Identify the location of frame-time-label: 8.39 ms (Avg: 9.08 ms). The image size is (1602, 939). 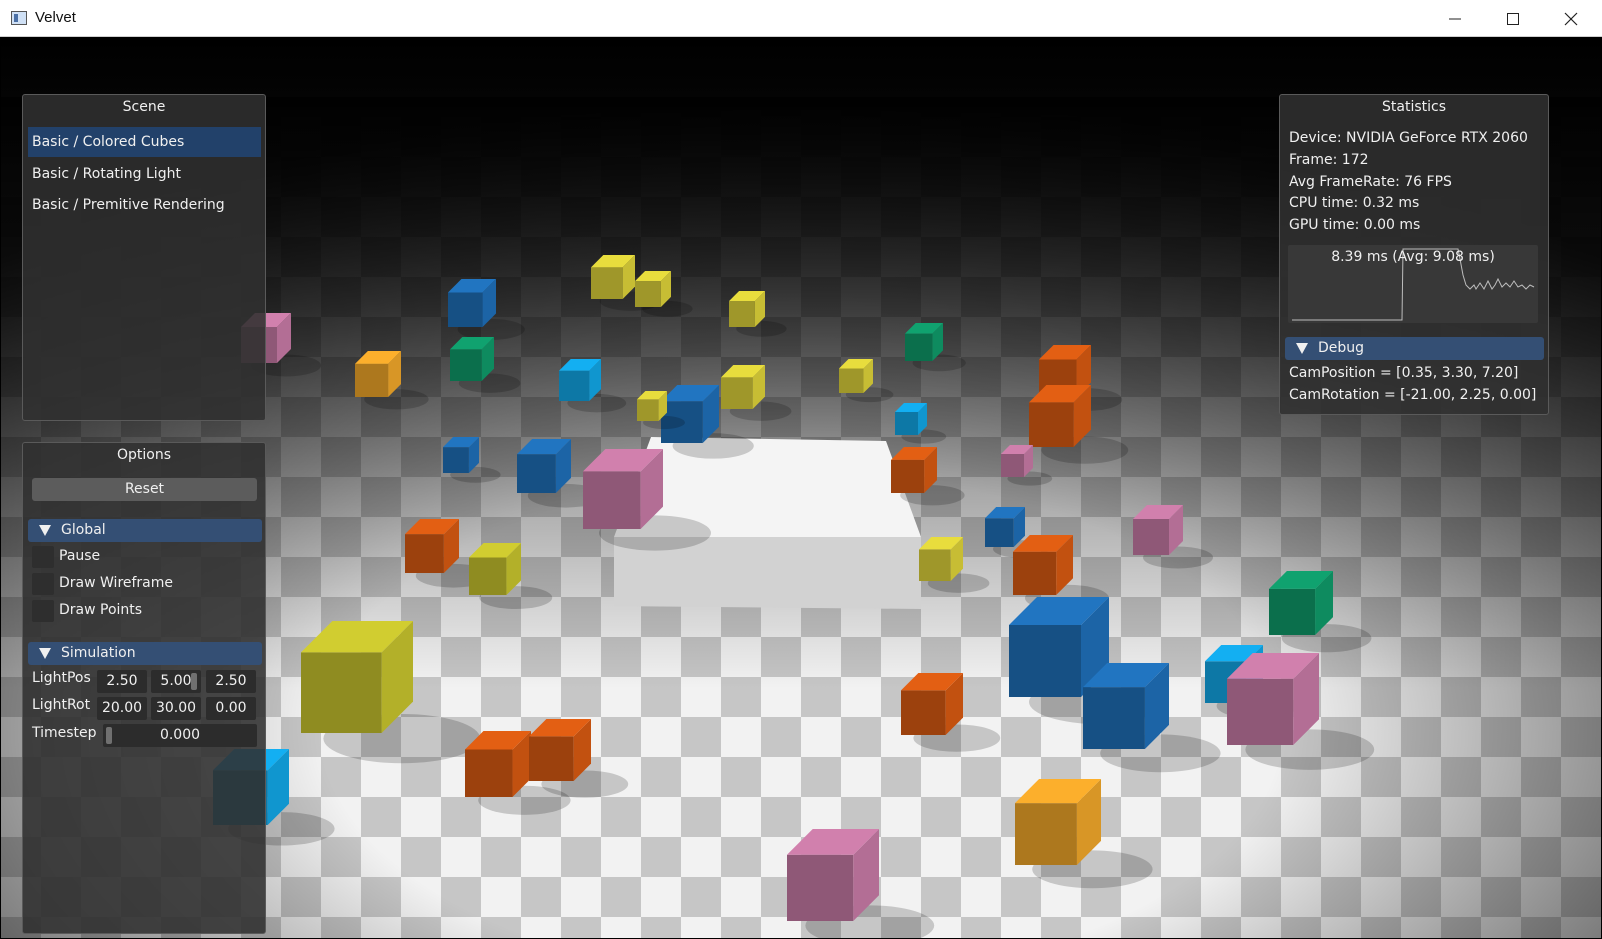
(1413, 257).